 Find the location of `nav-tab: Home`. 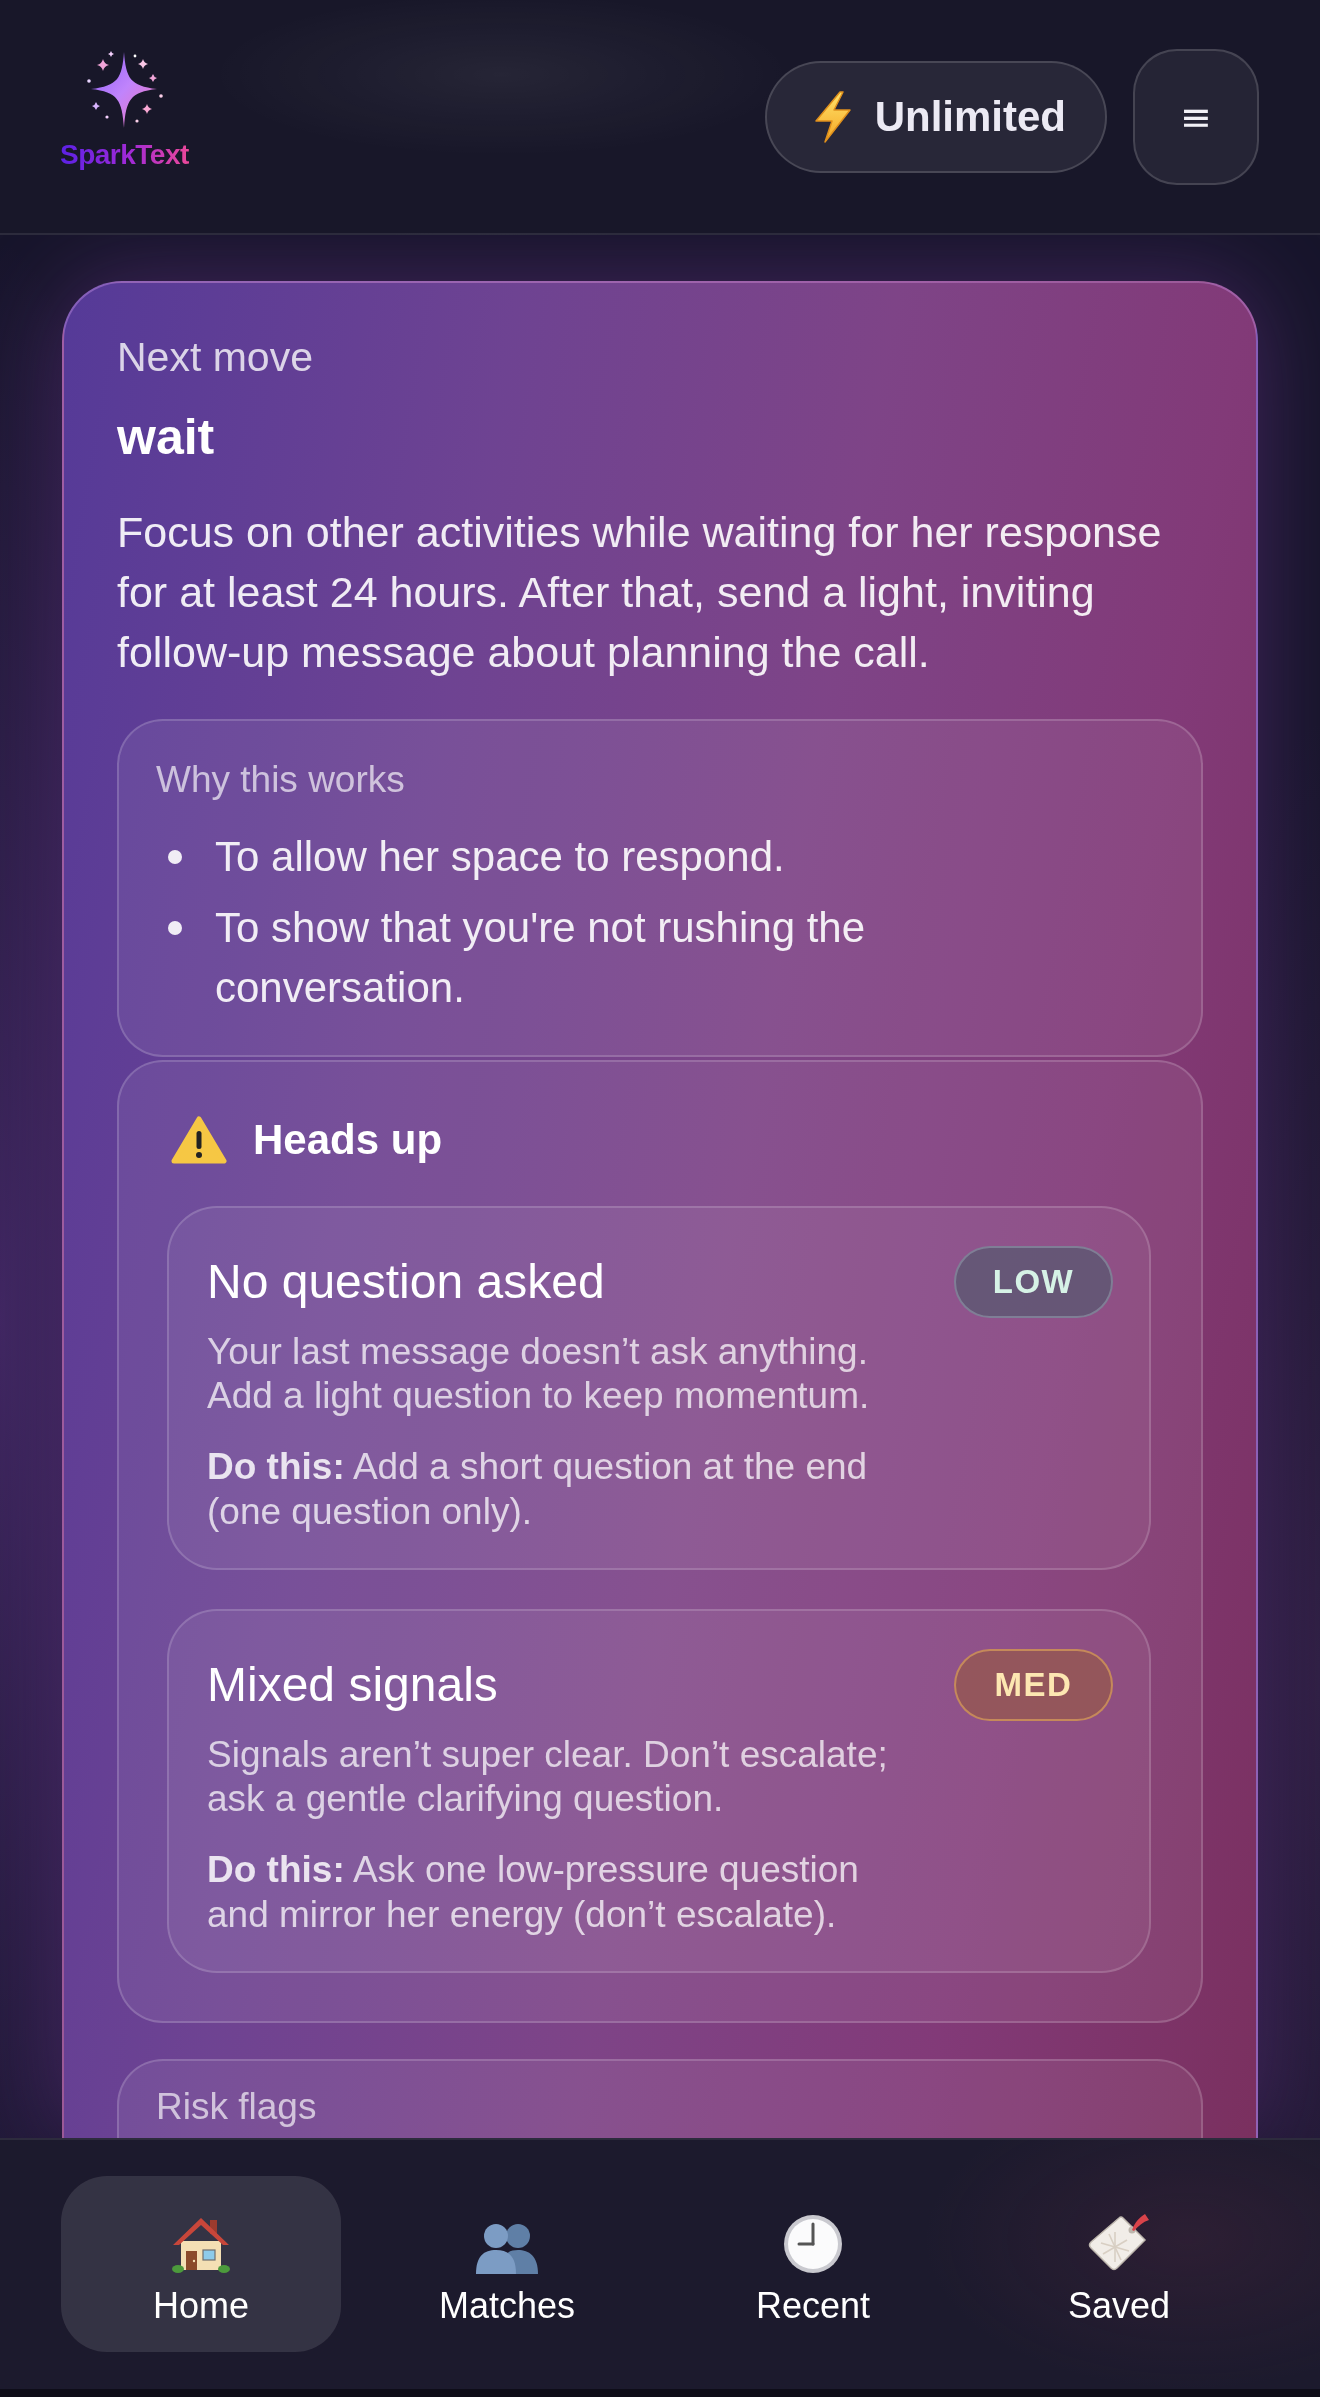

nav-tab: Home is located at coordinates (201, 2264).